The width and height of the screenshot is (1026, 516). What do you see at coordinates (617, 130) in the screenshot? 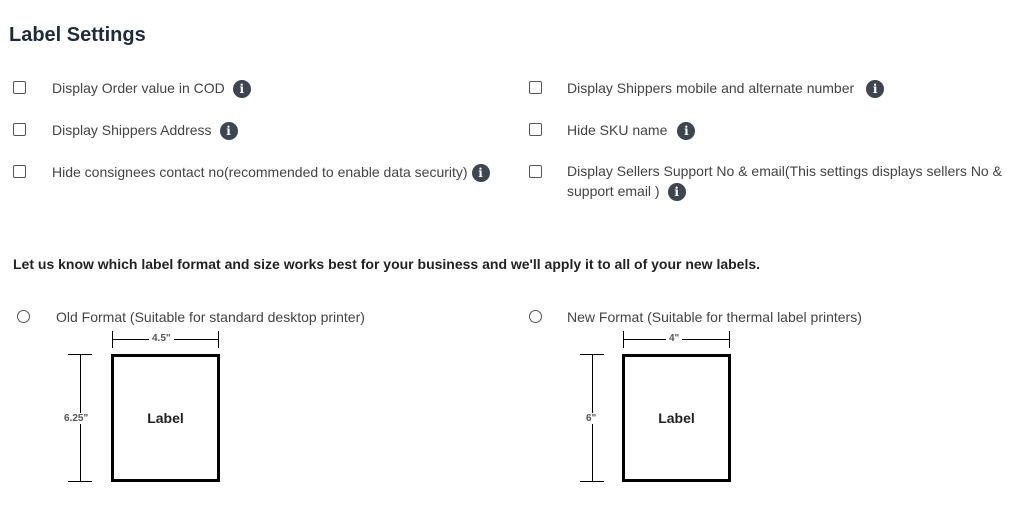
I see `setting-label: Hide SKU name` at bounding box center [617, 130].